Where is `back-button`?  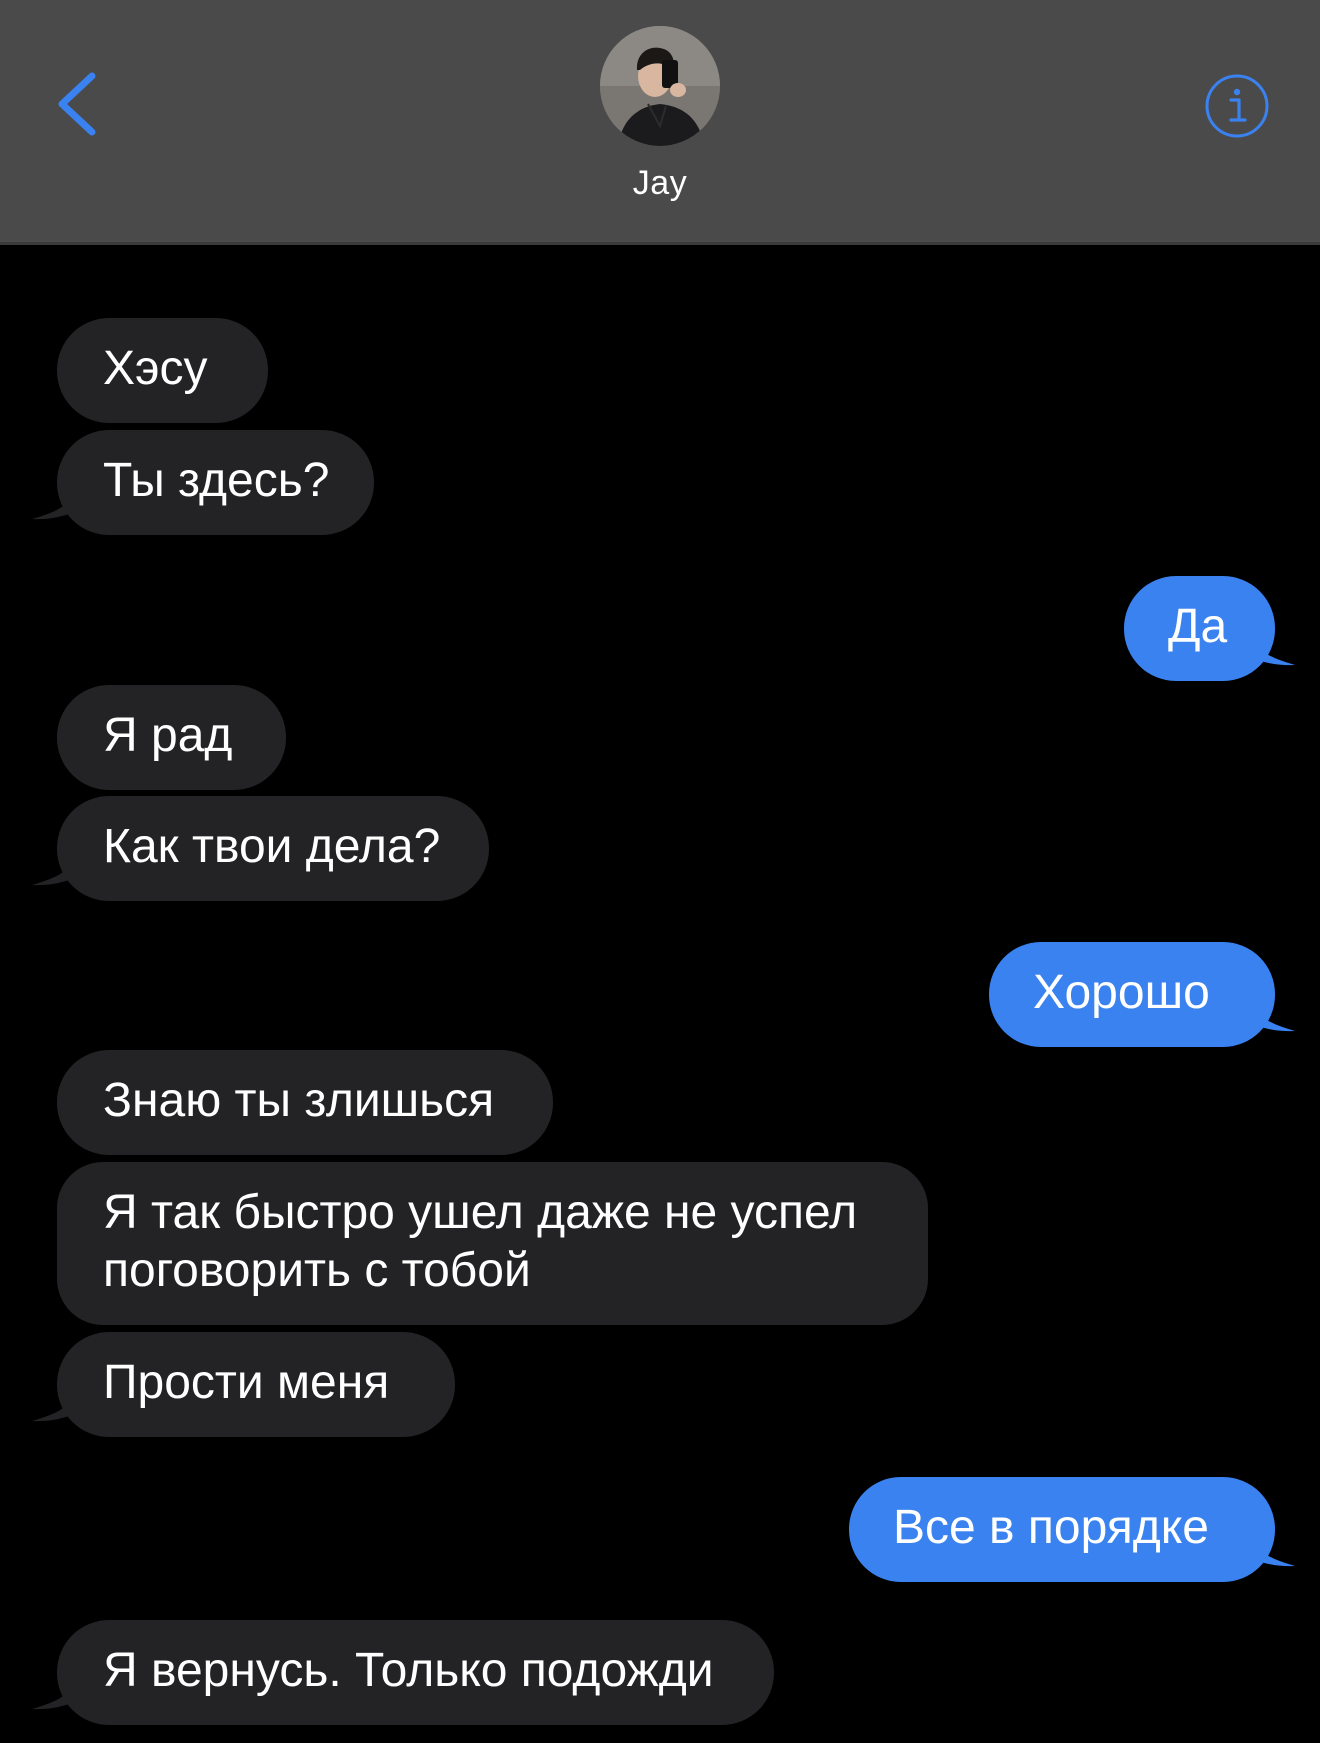
back-button is located at coordinates (83, 104).